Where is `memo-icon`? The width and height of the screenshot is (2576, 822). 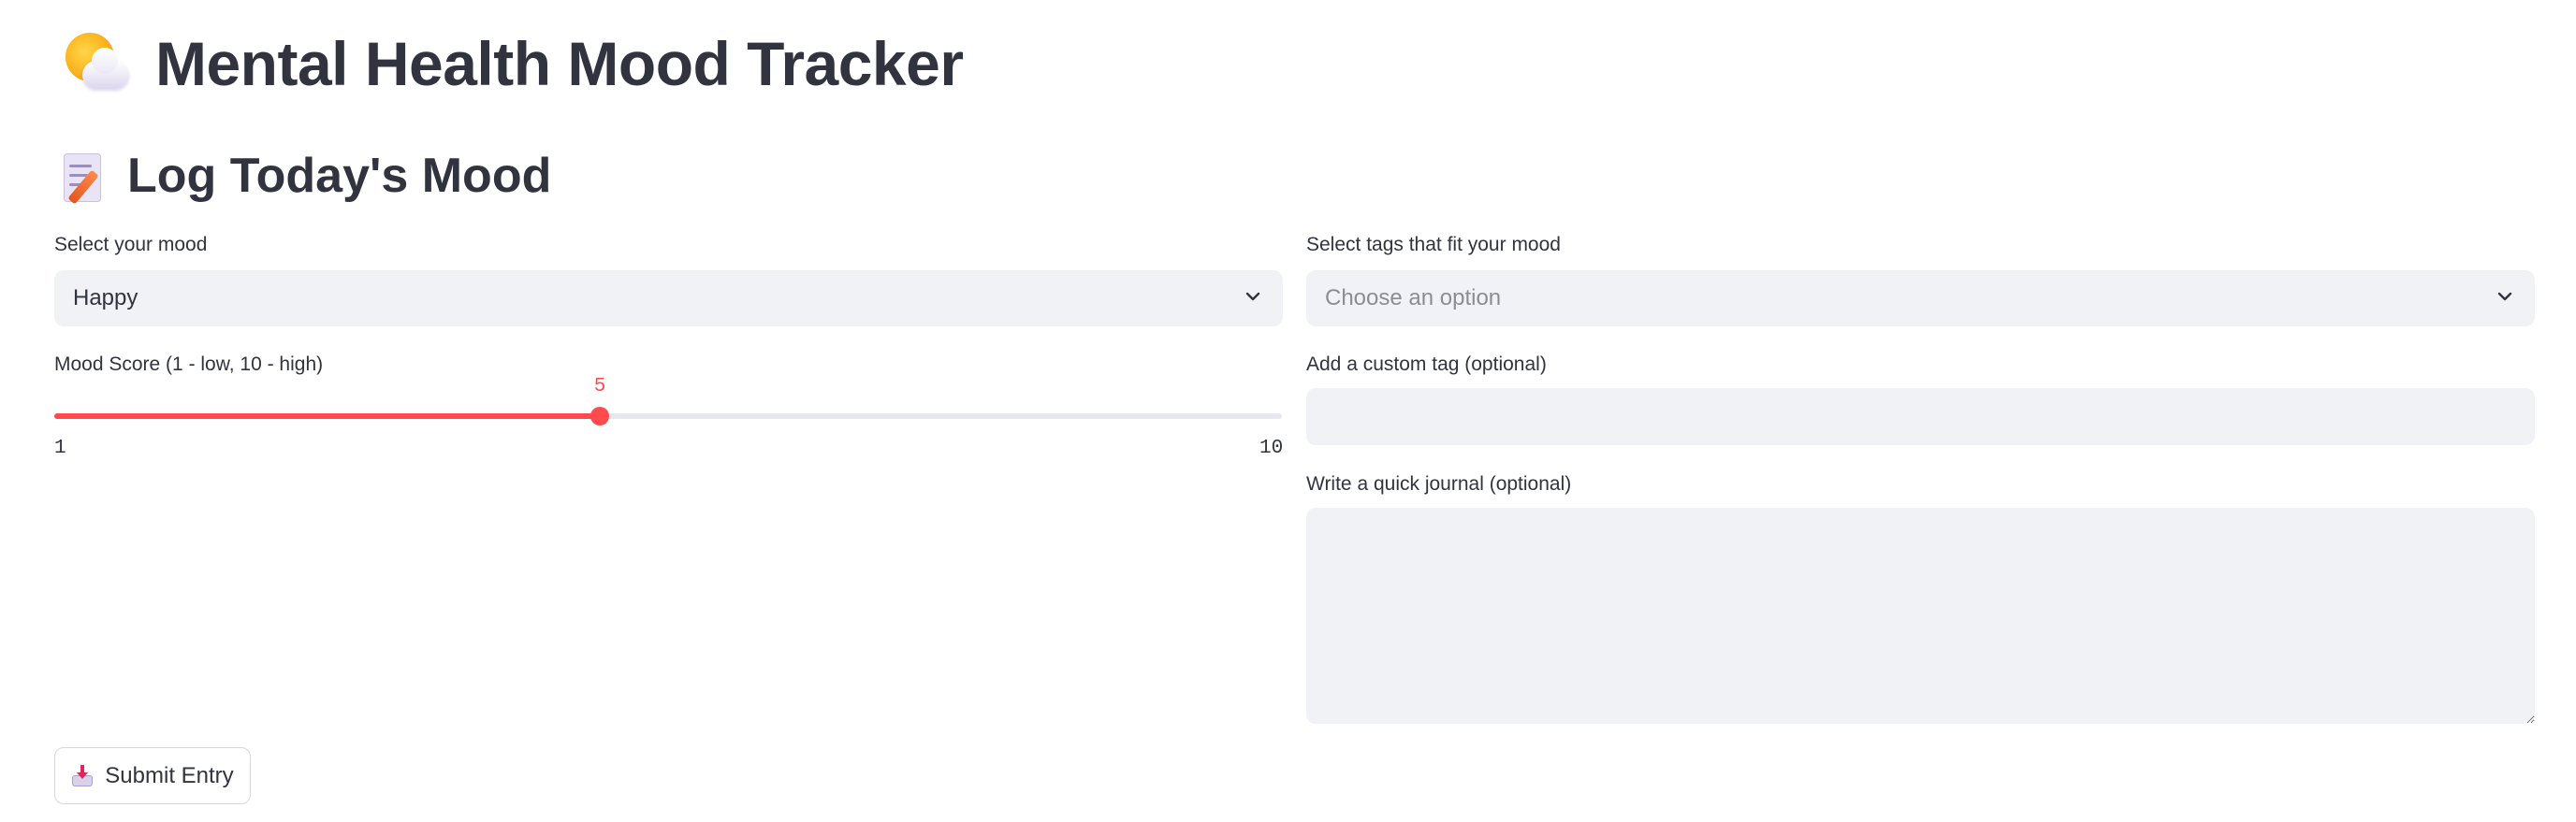
memo-icon is located at coordinates (83, 177).